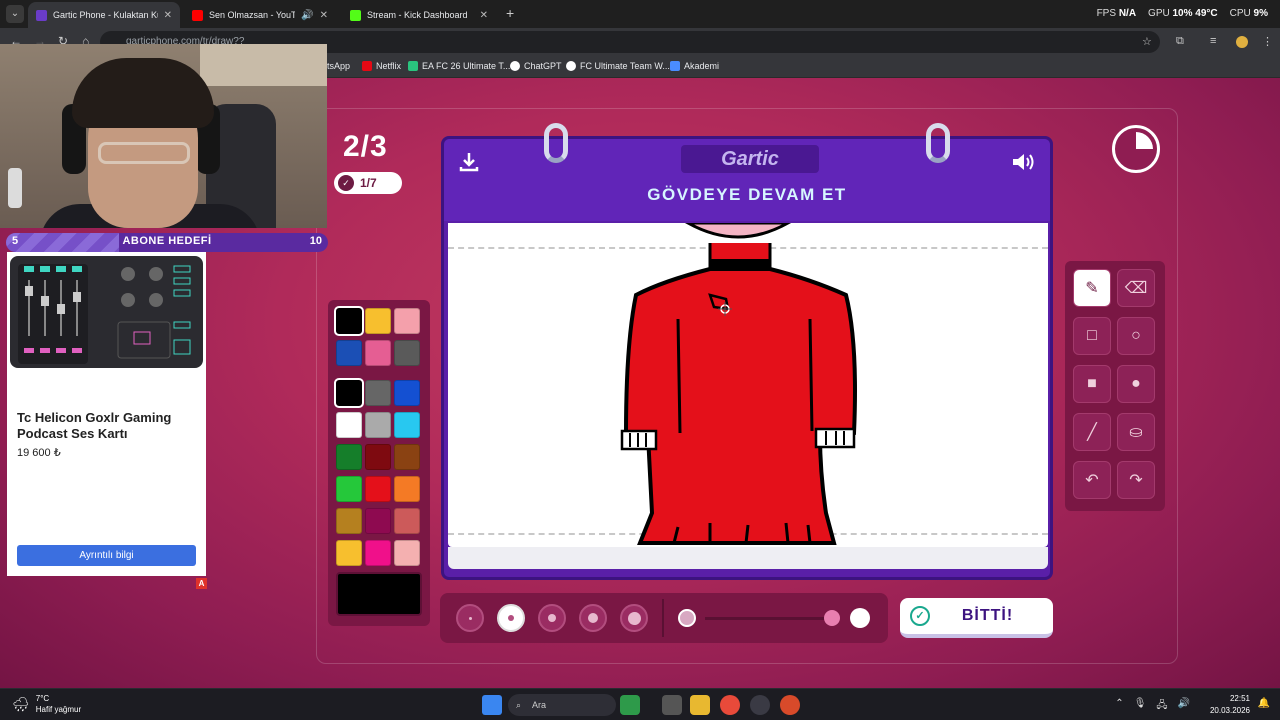  What do you see at coordinates (832, 618) in the screenshot?
I see `opacity-slider-handle` at bounding box center [832, 618].